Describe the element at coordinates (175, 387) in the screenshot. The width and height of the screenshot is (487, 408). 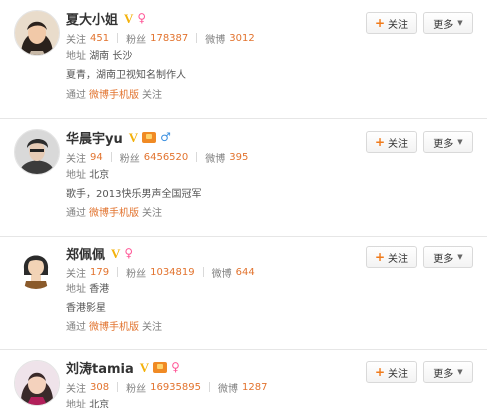
I see `fans-count: 16935895` at that location.